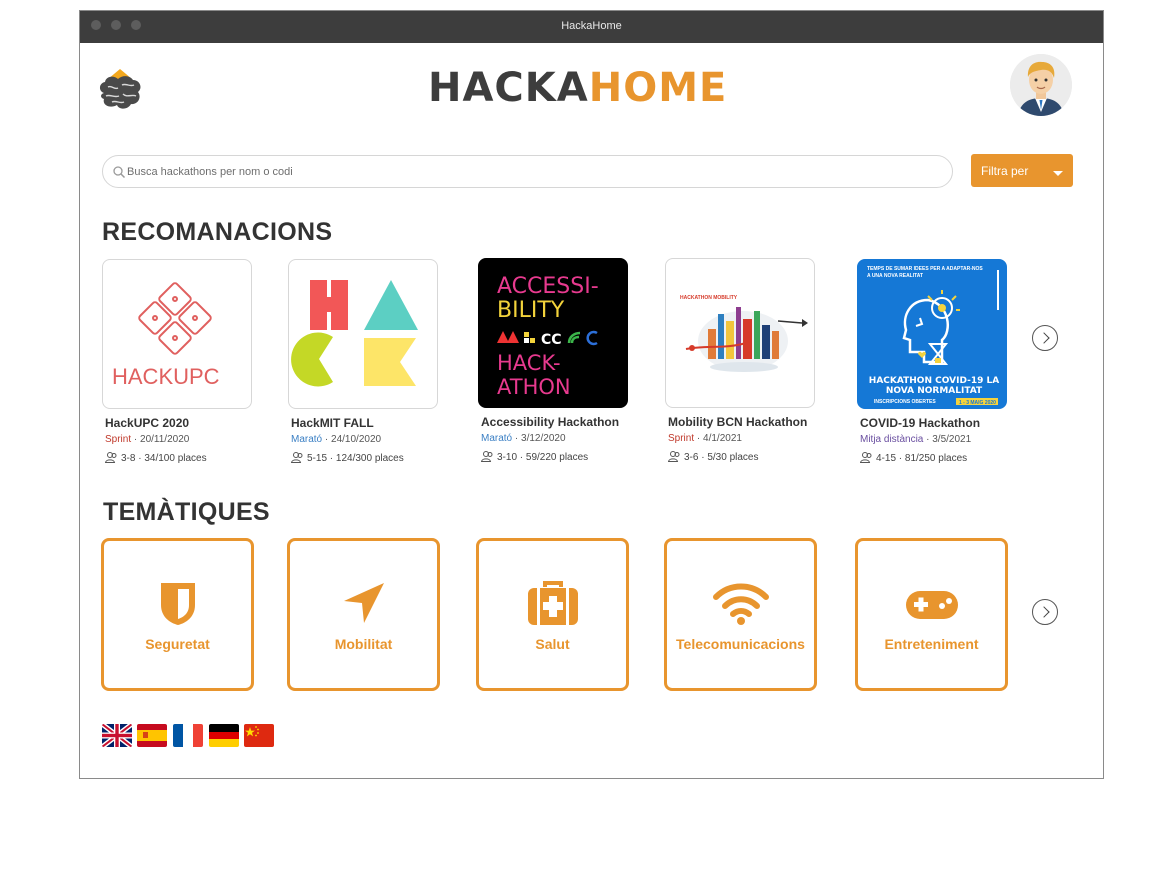 Image resolution: width=1153 pixels, height=889 pixels. Describe the element at coordinates (177, 334) in the screenshot. I see `hackupc-thumbnail: HACKUPC` at that location.